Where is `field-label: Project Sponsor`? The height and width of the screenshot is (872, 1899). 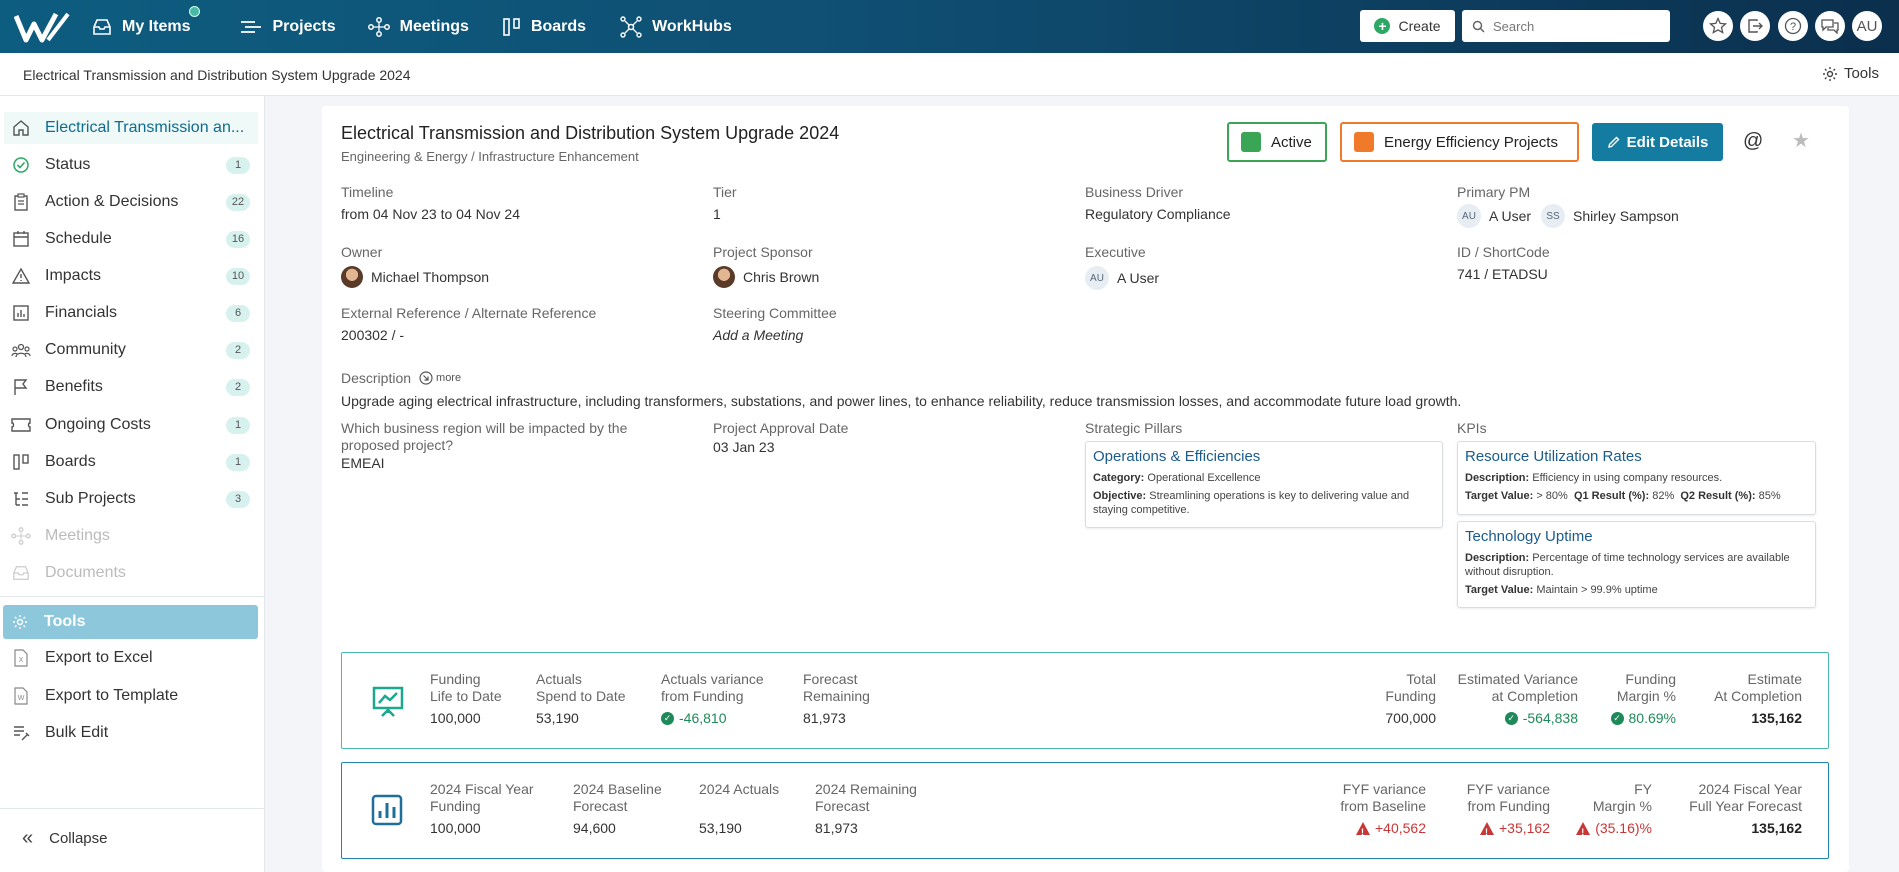 field-label: Project Sponsor is located at coordinates (763, 252).